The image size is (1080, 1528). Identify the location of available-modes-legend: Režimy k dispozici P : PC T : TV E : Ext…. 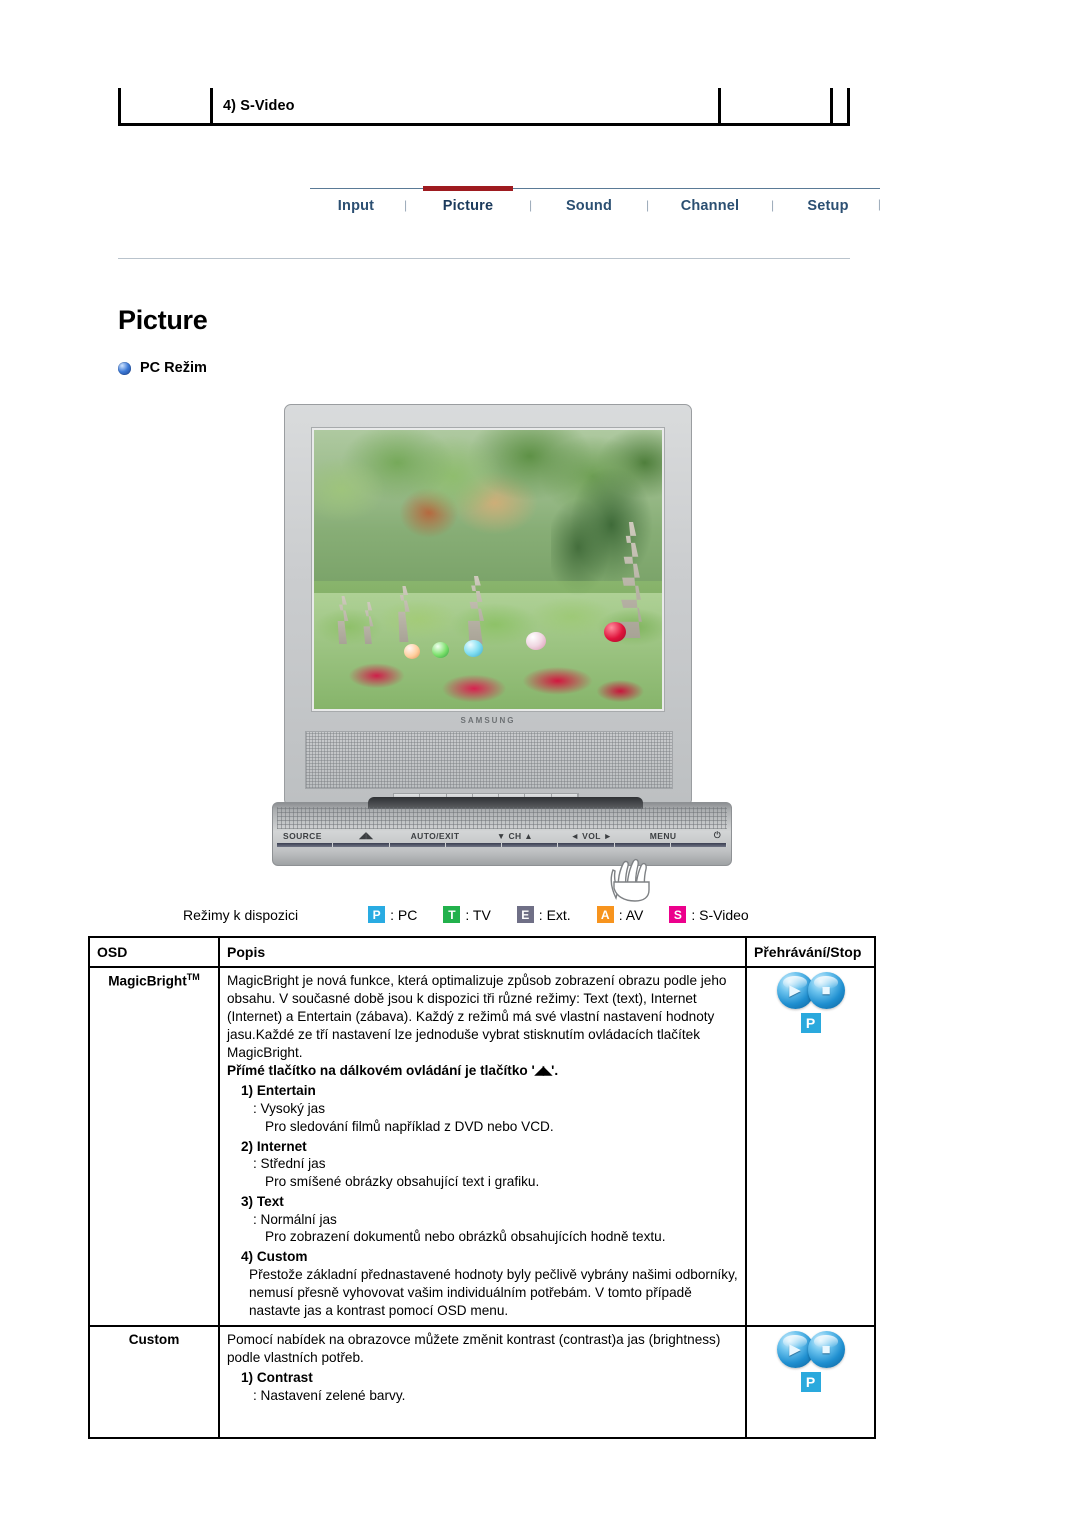
(479, 914).